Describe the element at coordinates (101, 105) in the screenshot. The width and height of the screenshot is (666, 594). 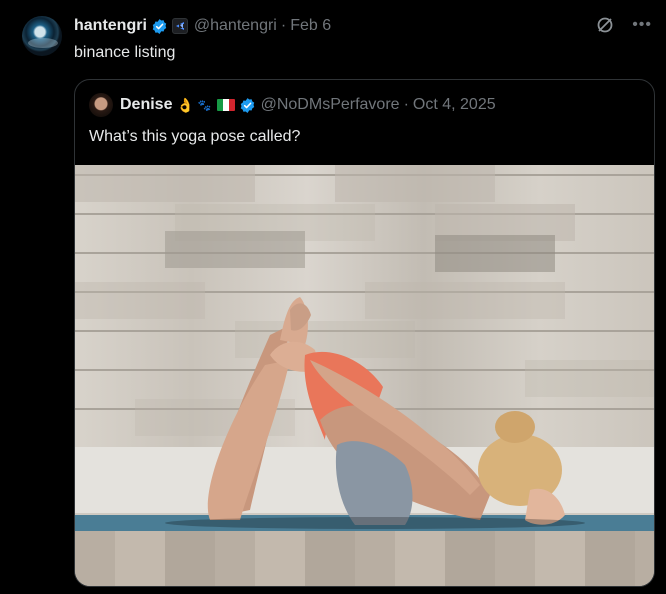
I see `quoted-author-avatar` at that location.